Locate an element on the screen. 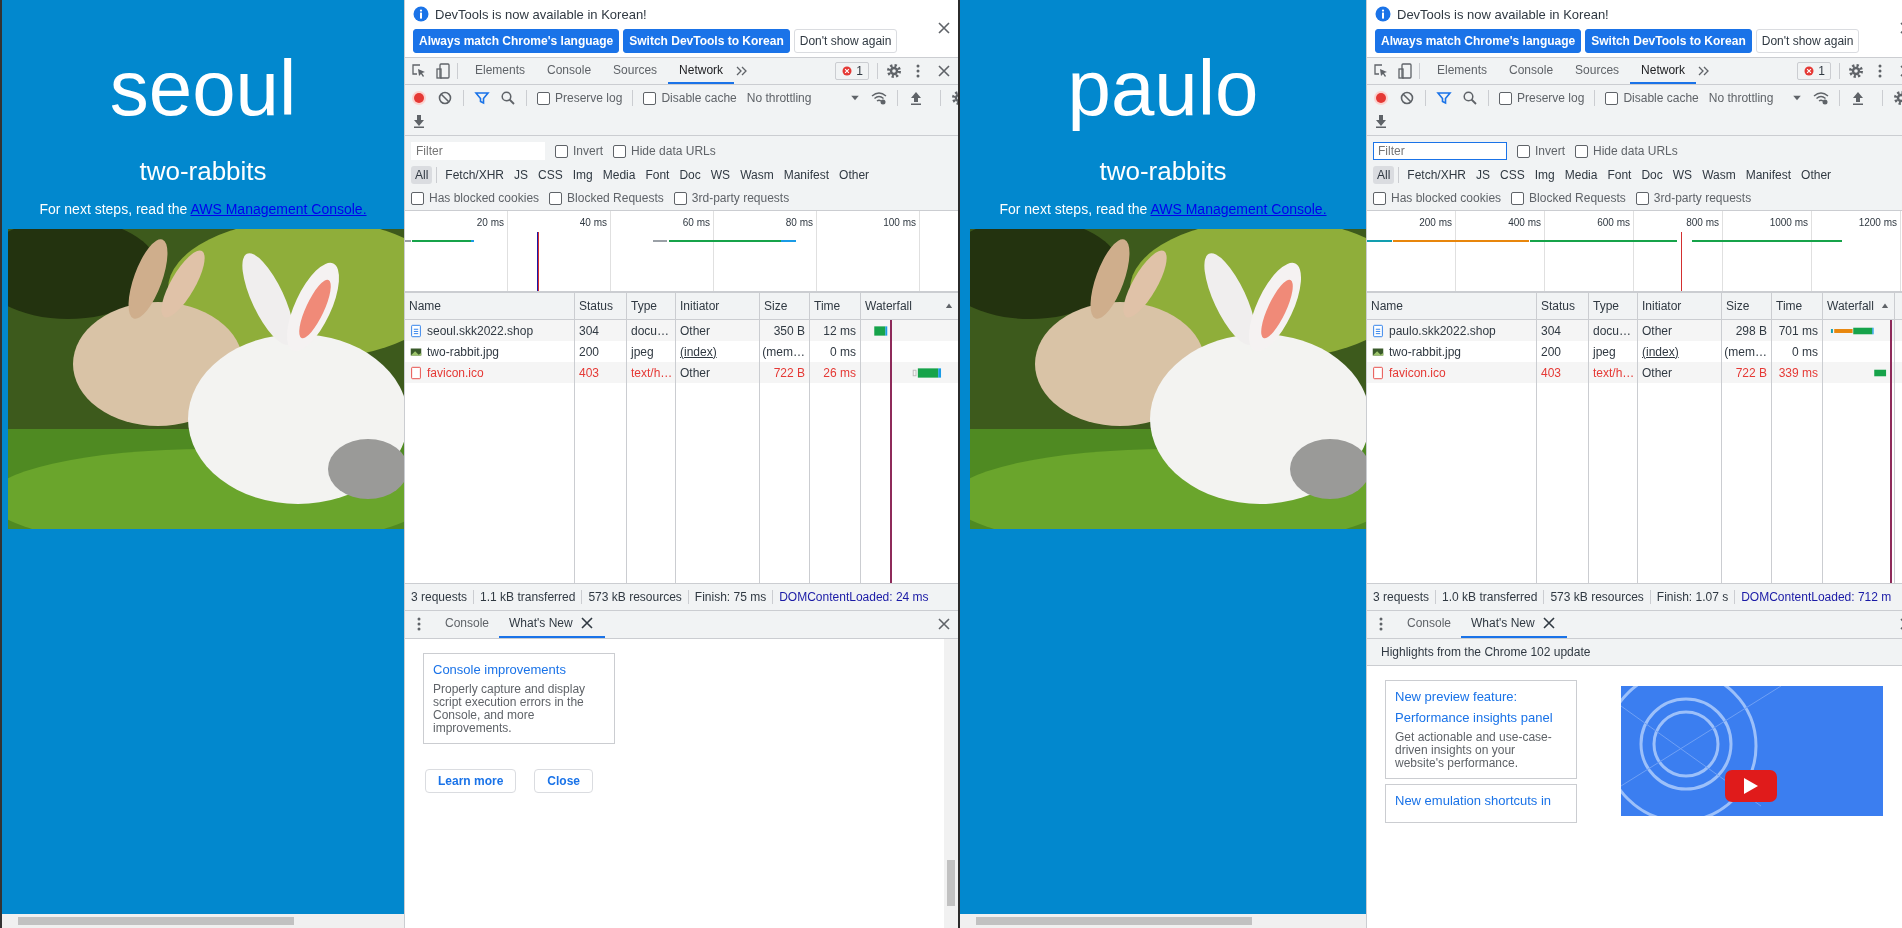 The image size is (1902, 928). timeline-tick: 600 ms is located at coordinates (1613, 222).